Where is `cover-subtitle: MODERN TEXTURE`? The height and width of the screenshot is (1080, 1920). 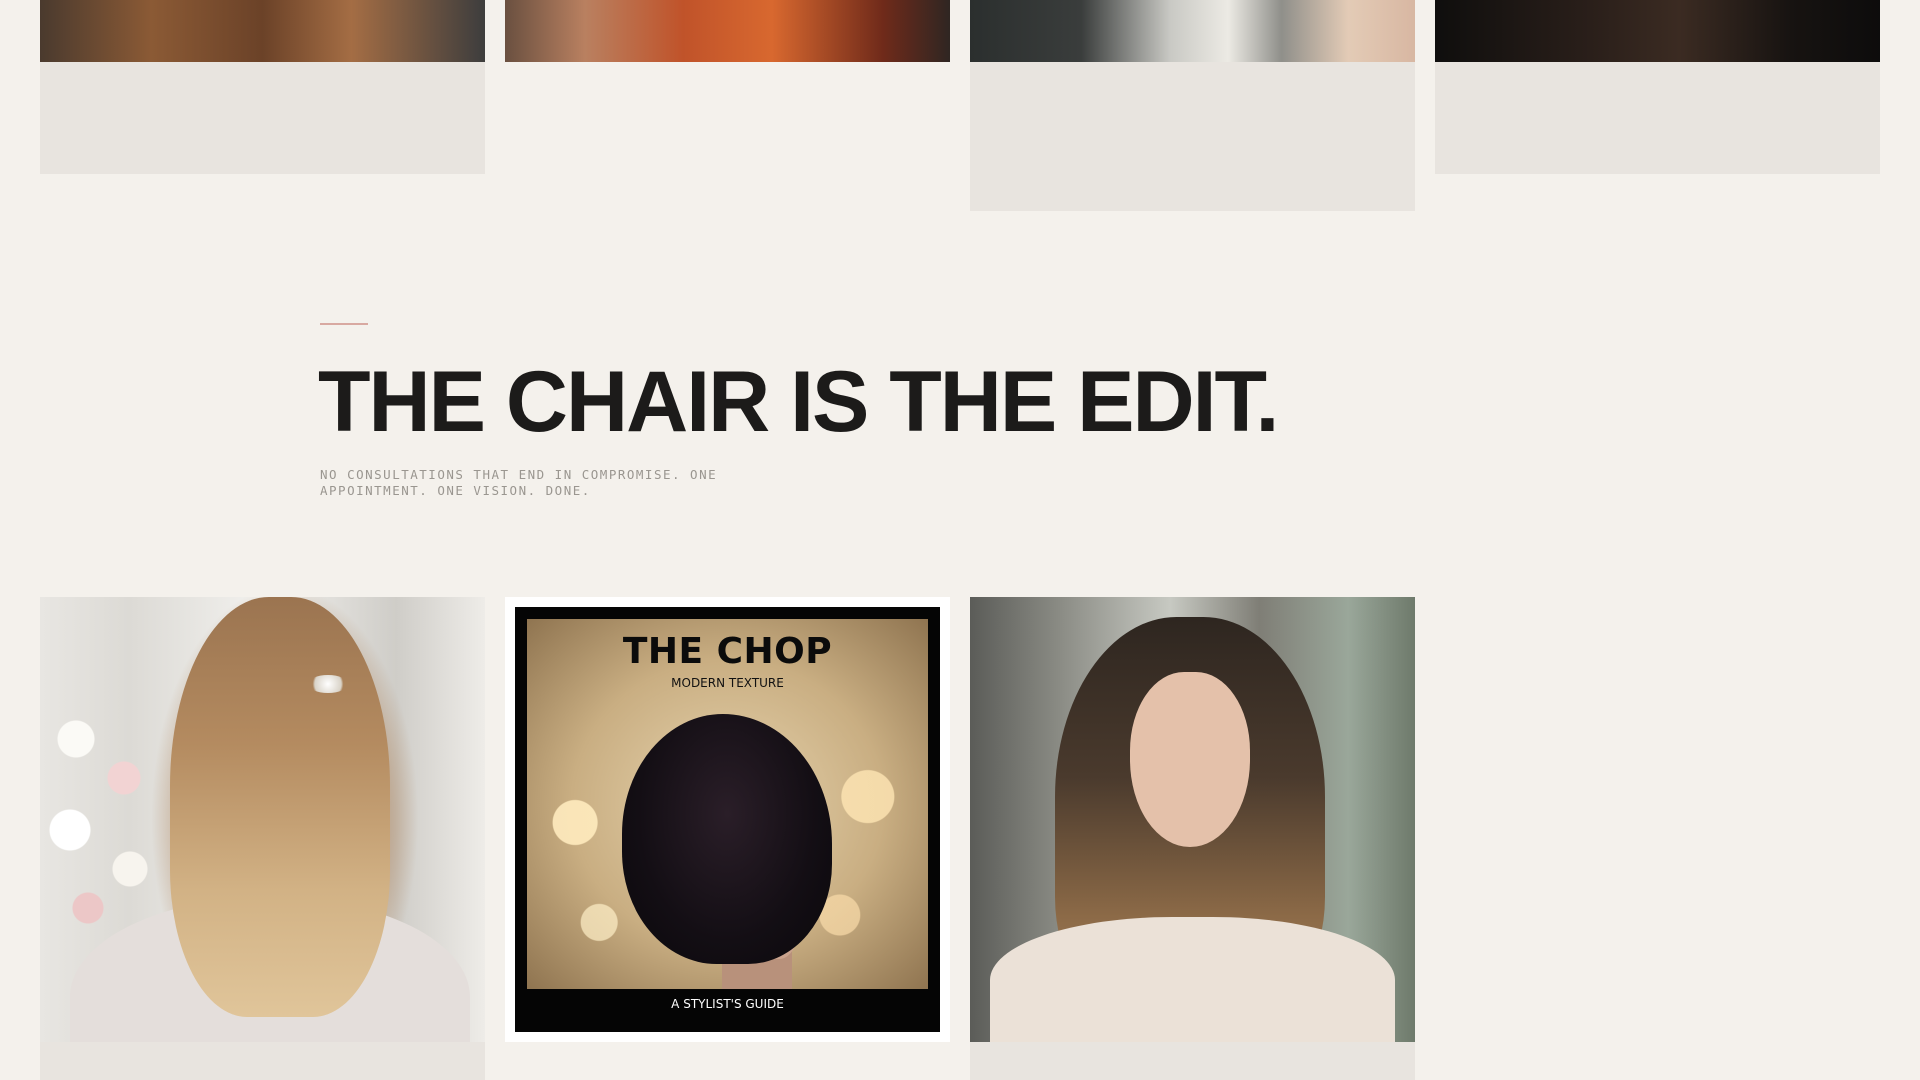
cover-subtitle: MODERN TEXTURE is located at coordinates (727, 683).